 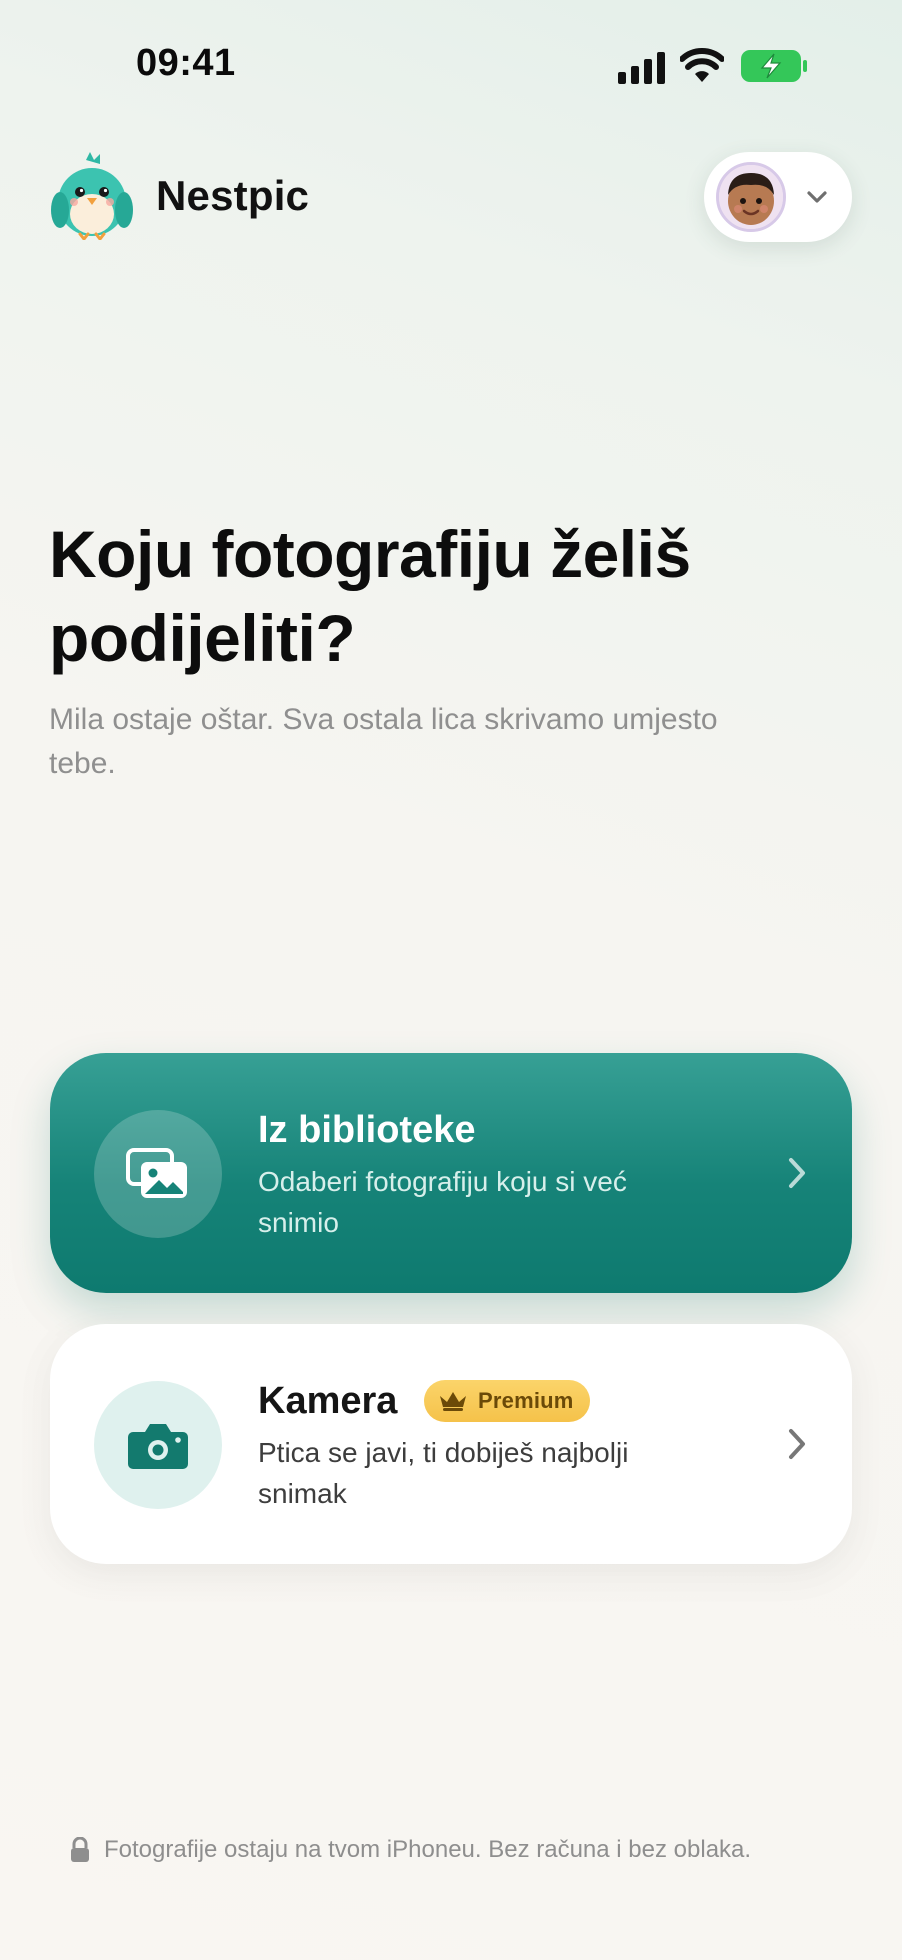 I want to click on camera-icon, so click(x=158, y=1446).